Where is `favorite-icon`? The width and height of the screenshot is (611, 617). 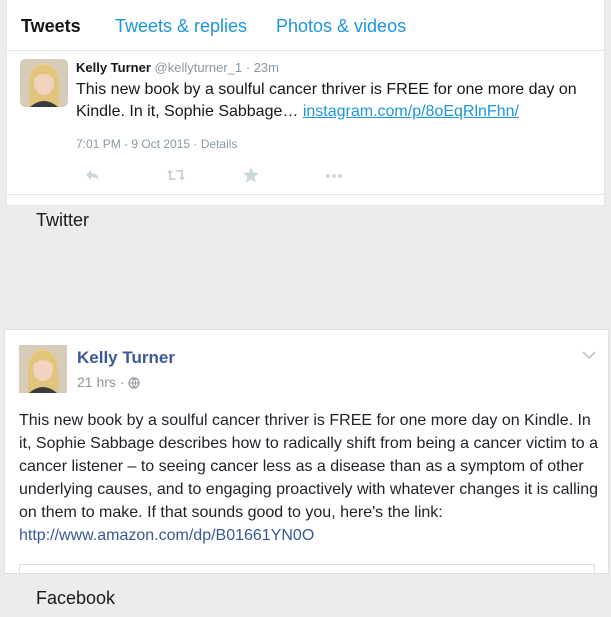 favorite-icon is located at coordinates (252, 176).